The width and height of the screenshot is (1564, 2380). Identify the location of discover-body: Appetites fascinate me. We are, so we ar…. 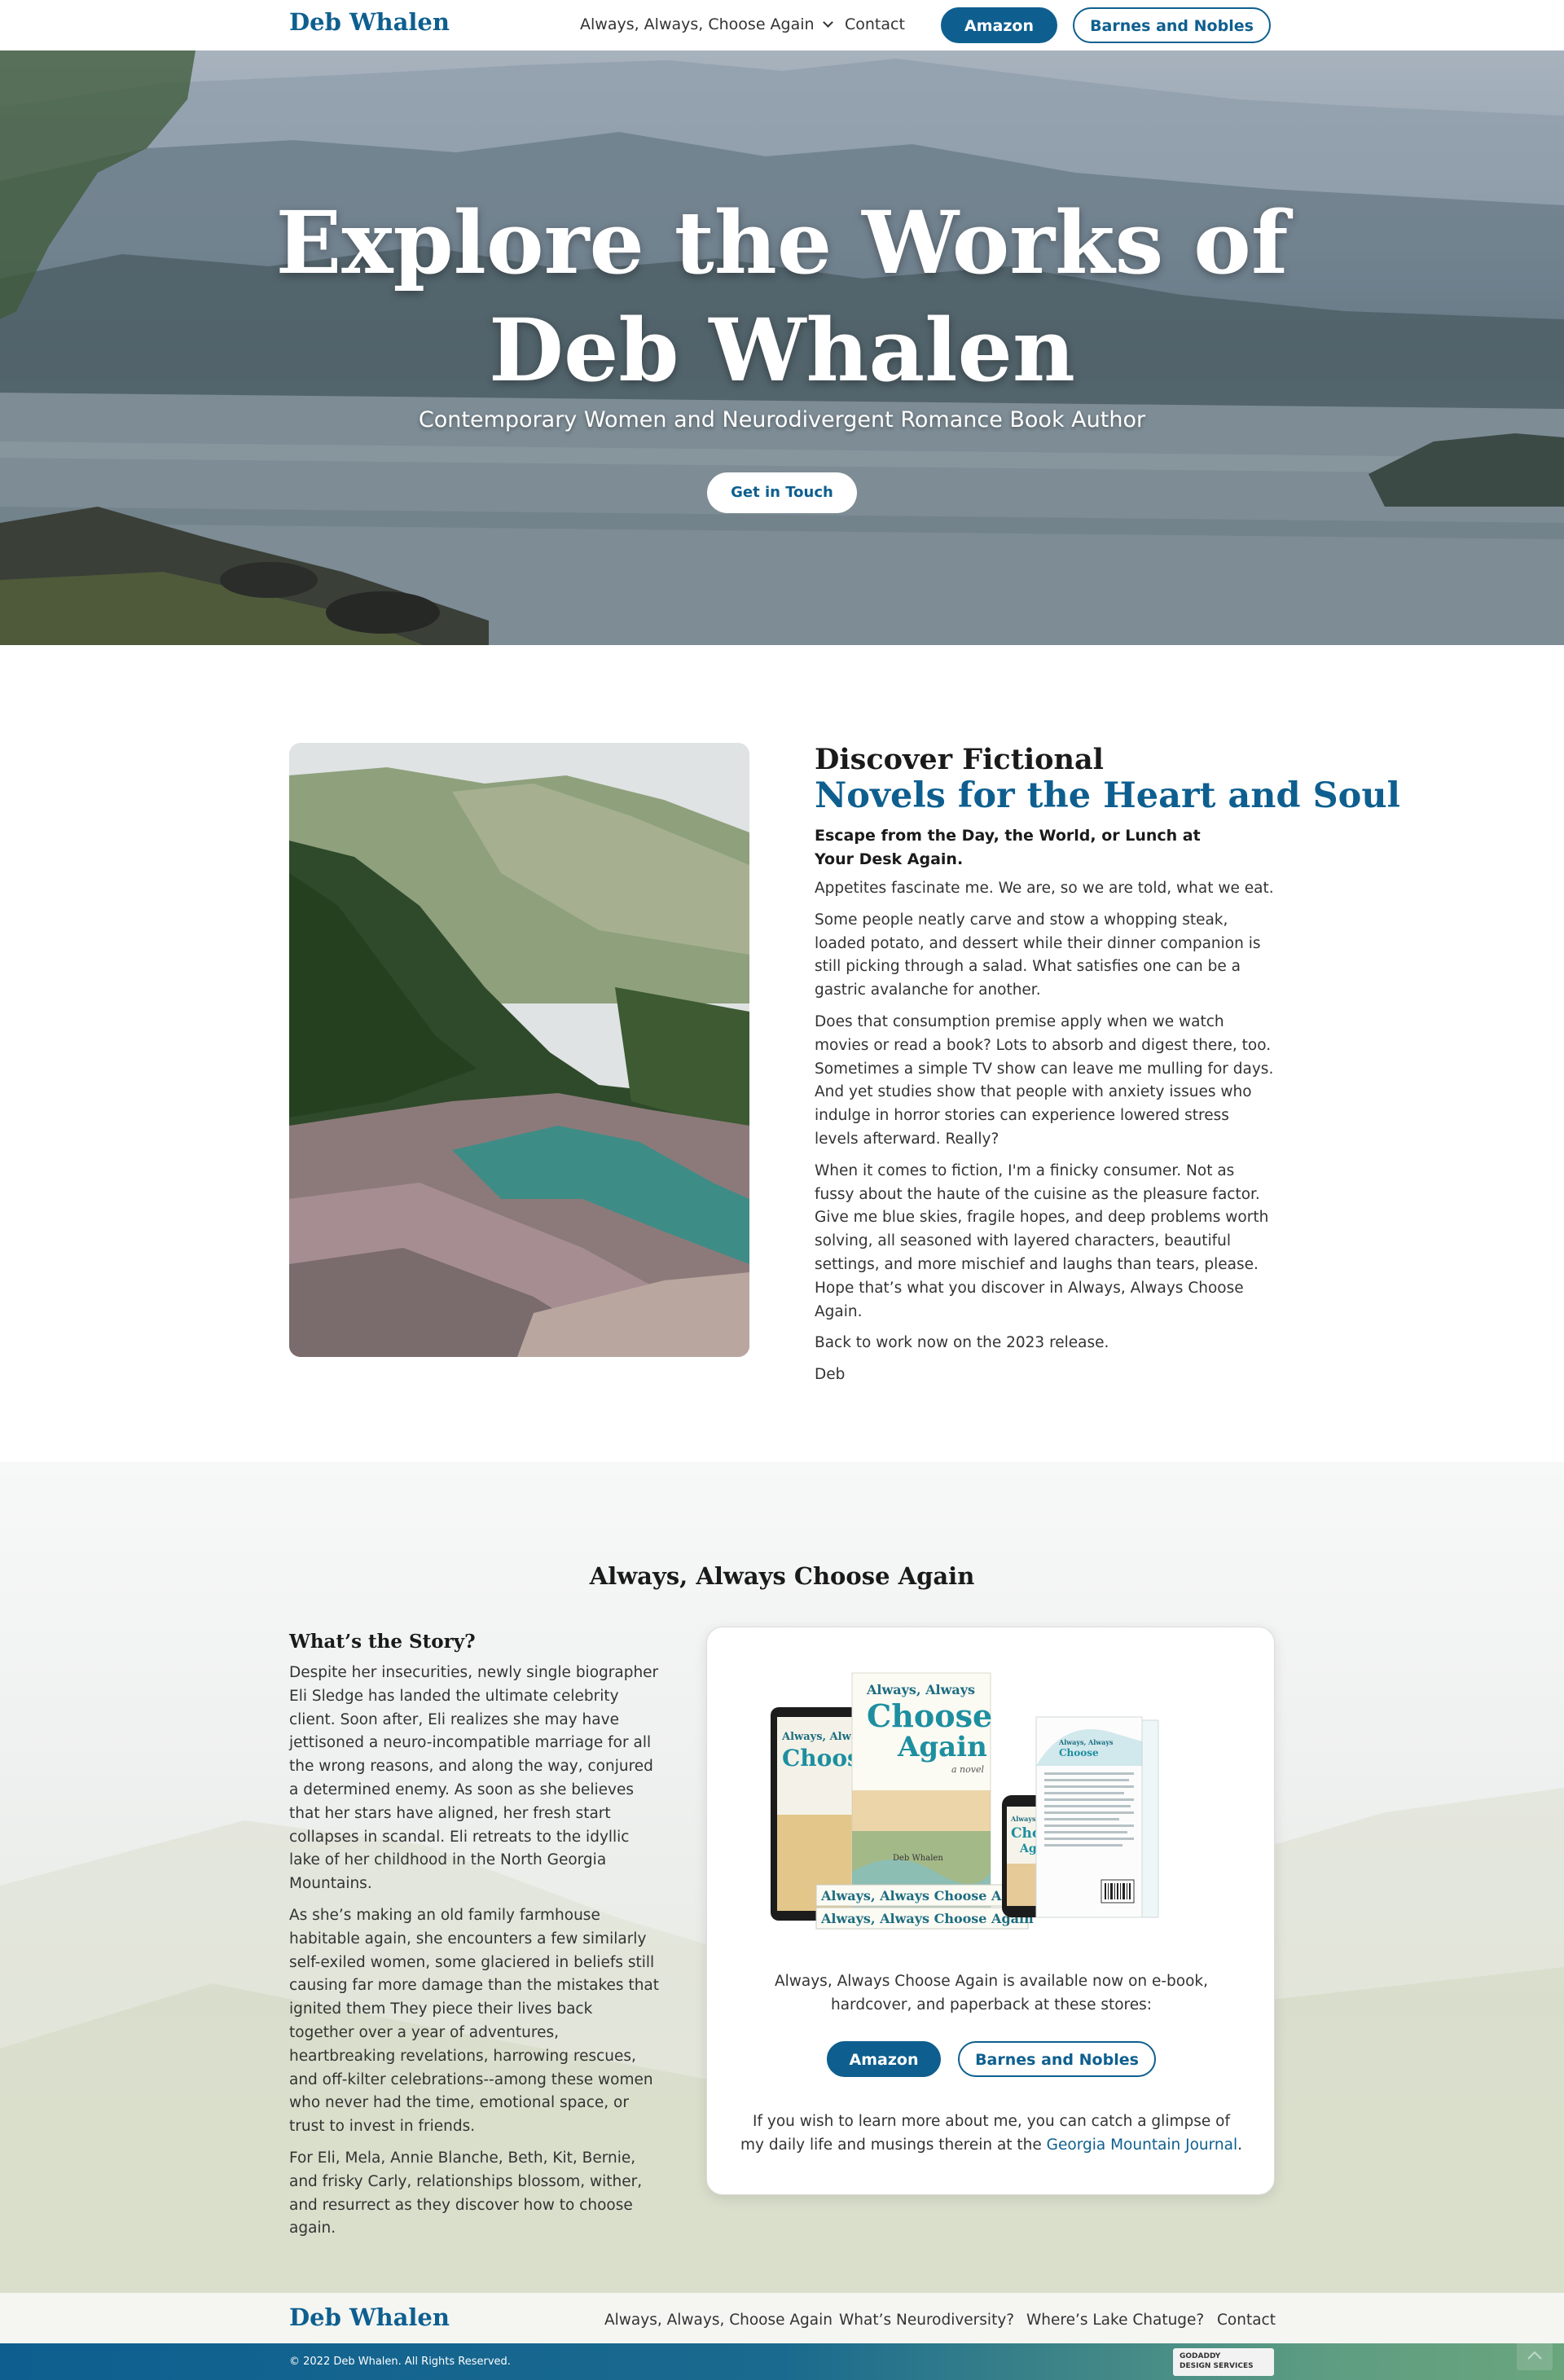
(1045, 1136).